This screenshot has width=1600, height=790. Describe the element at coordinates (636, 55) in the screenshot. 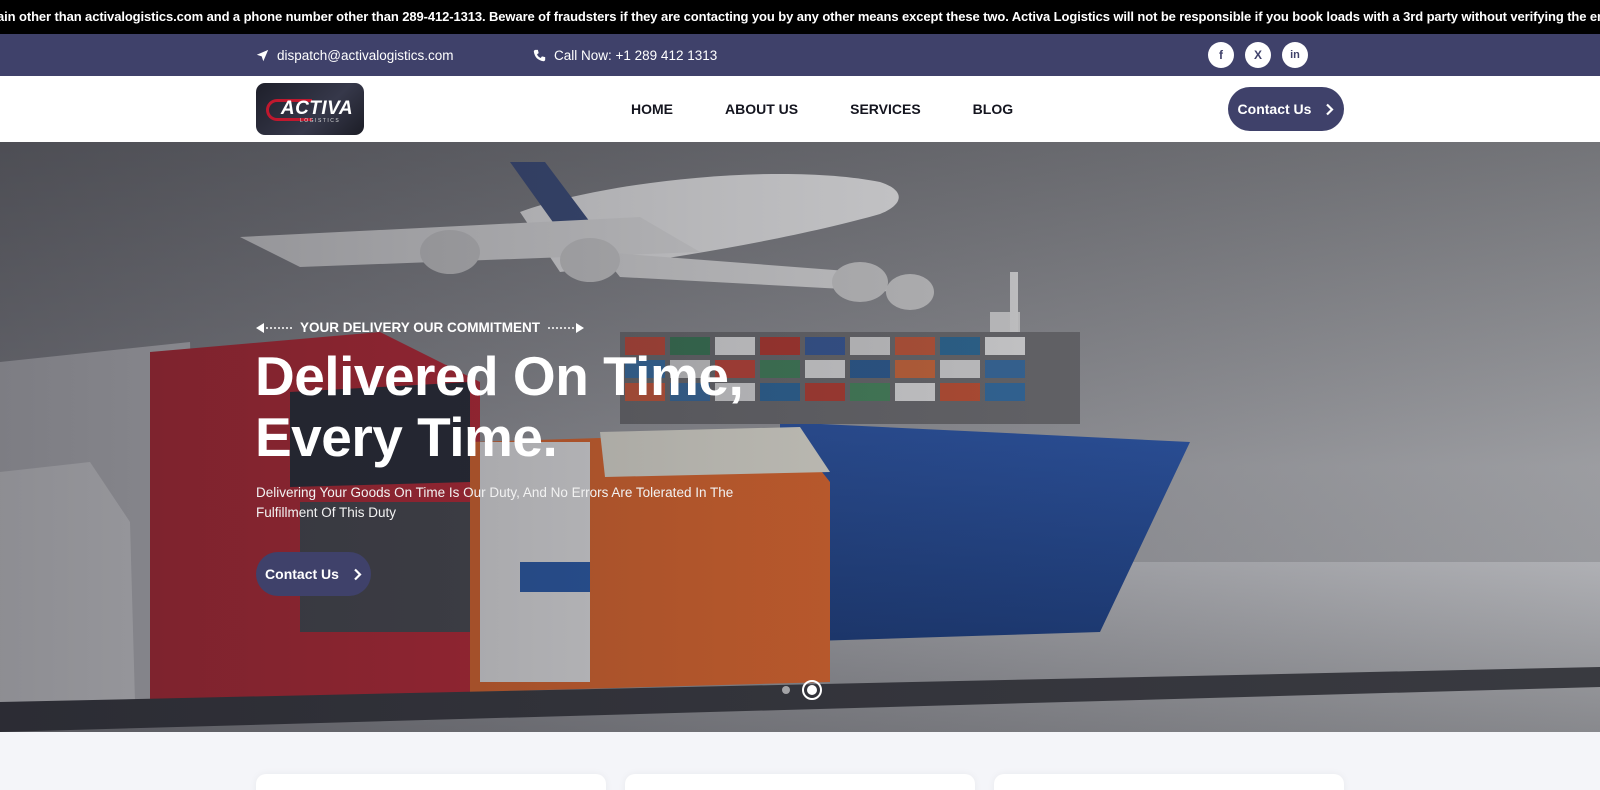

I see `phone-text: Call Now: +1 289 412 1313` at that location.